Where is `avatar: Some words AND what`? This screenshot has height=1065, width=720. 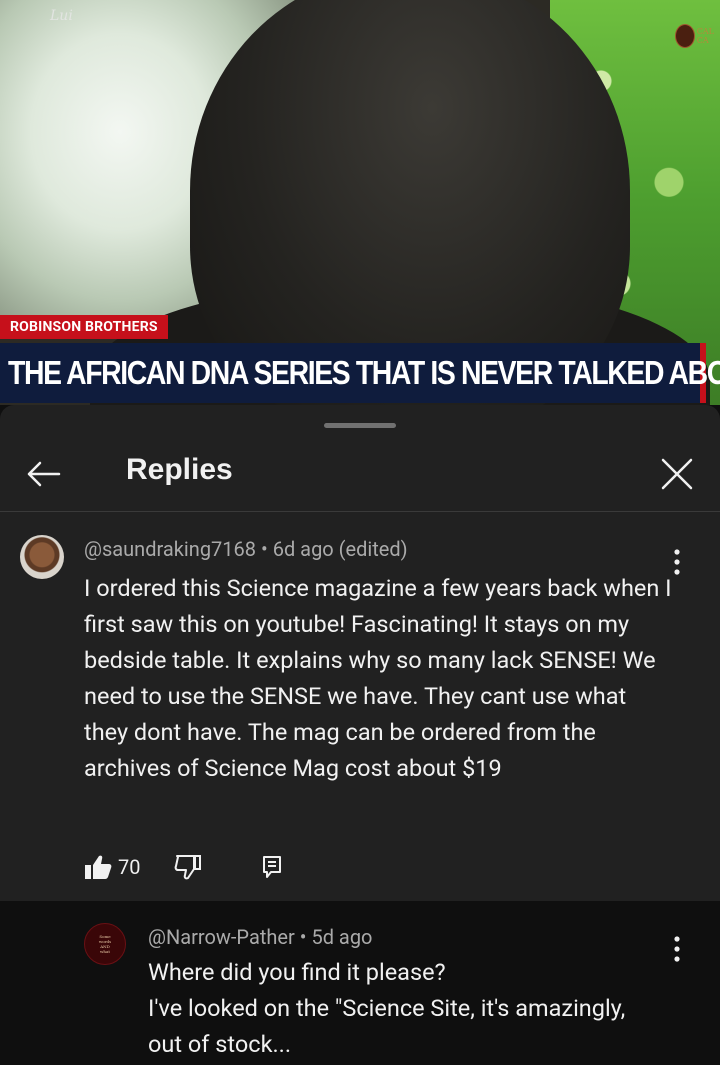
avatar: Some words AND what is located at coordinates (105, 944).